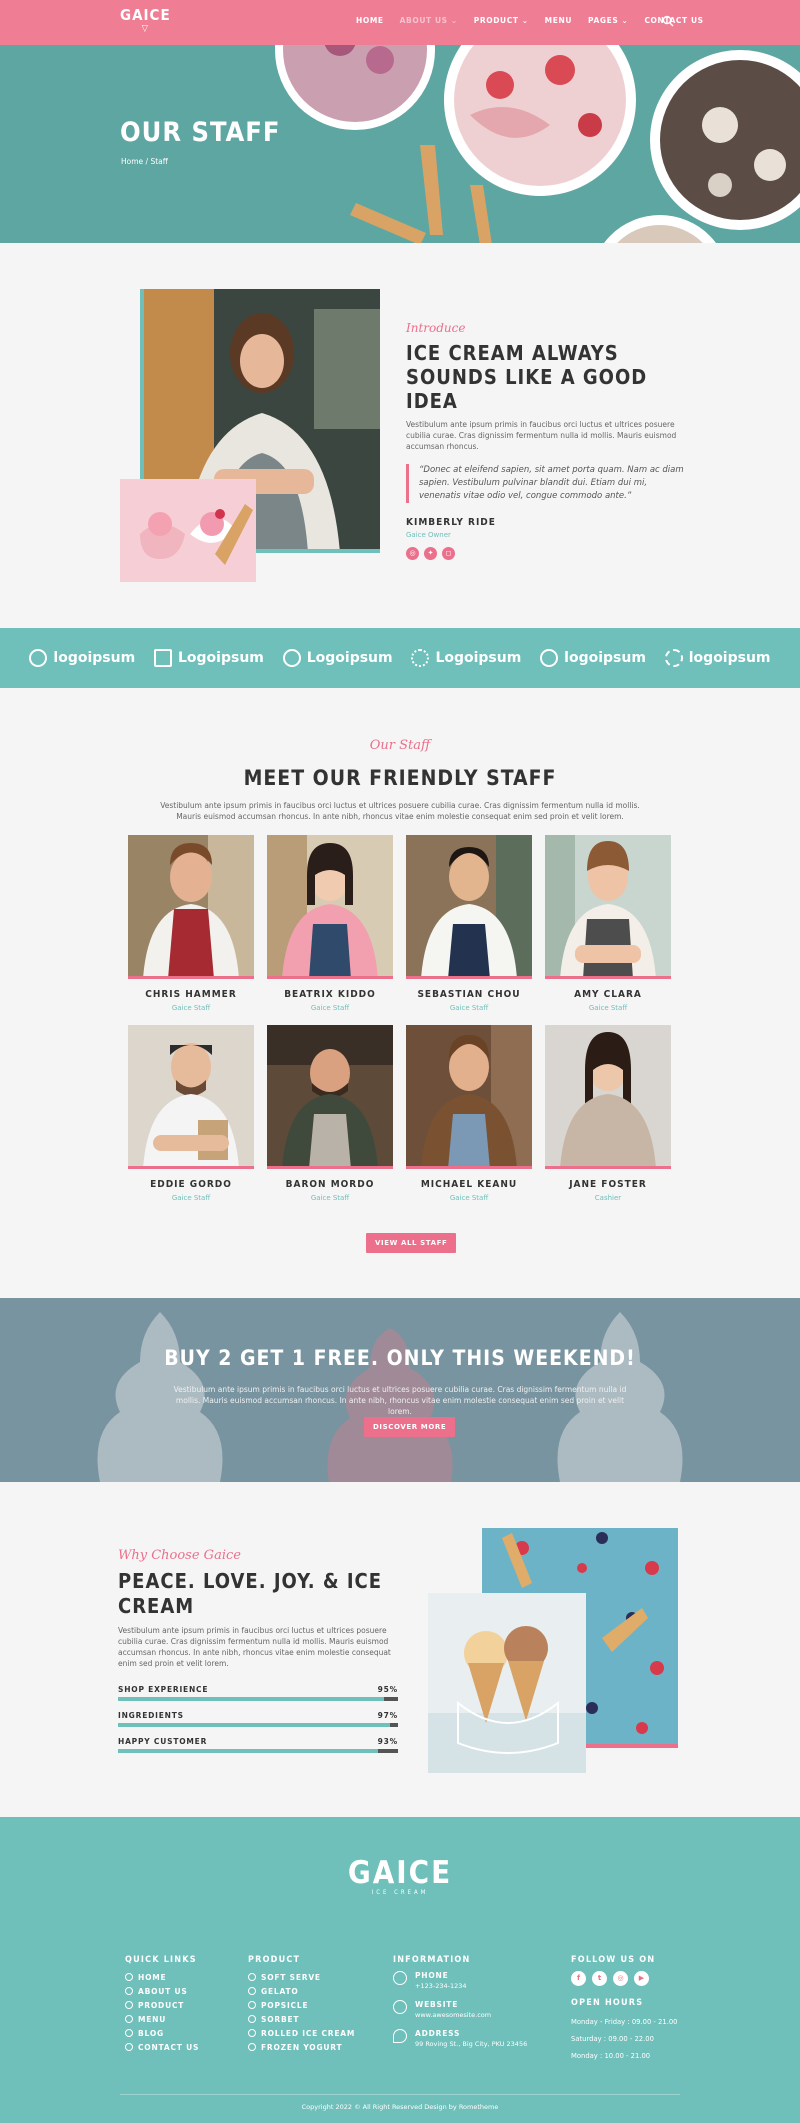  I want to click on staff-name: JANE FOSTER, so click(608, 1184).